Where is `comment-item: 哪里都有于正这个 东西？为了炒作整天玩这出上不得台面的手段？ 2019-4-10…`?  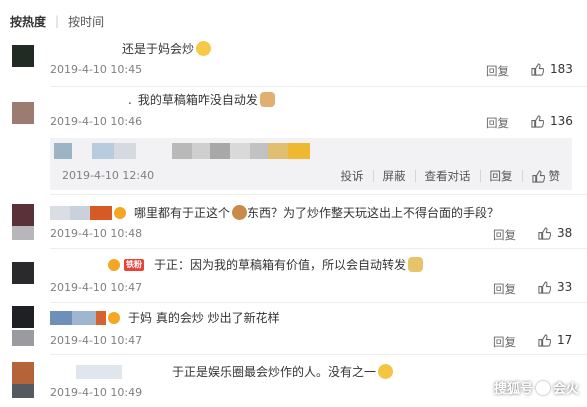
comment-item: 哪里都有于正这个 东西？为了炒作整天玩这出上不得台面的手段？ 2019-4-10… is located at coordinates (293, 223).